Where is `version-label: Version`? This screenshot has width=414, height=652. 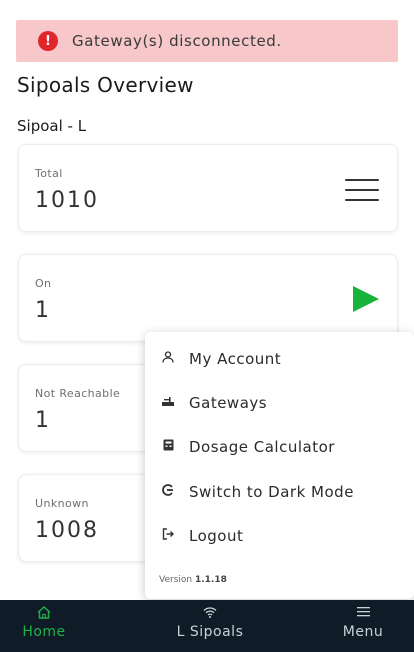
version-label: Version is located at coordinates (176, 580).